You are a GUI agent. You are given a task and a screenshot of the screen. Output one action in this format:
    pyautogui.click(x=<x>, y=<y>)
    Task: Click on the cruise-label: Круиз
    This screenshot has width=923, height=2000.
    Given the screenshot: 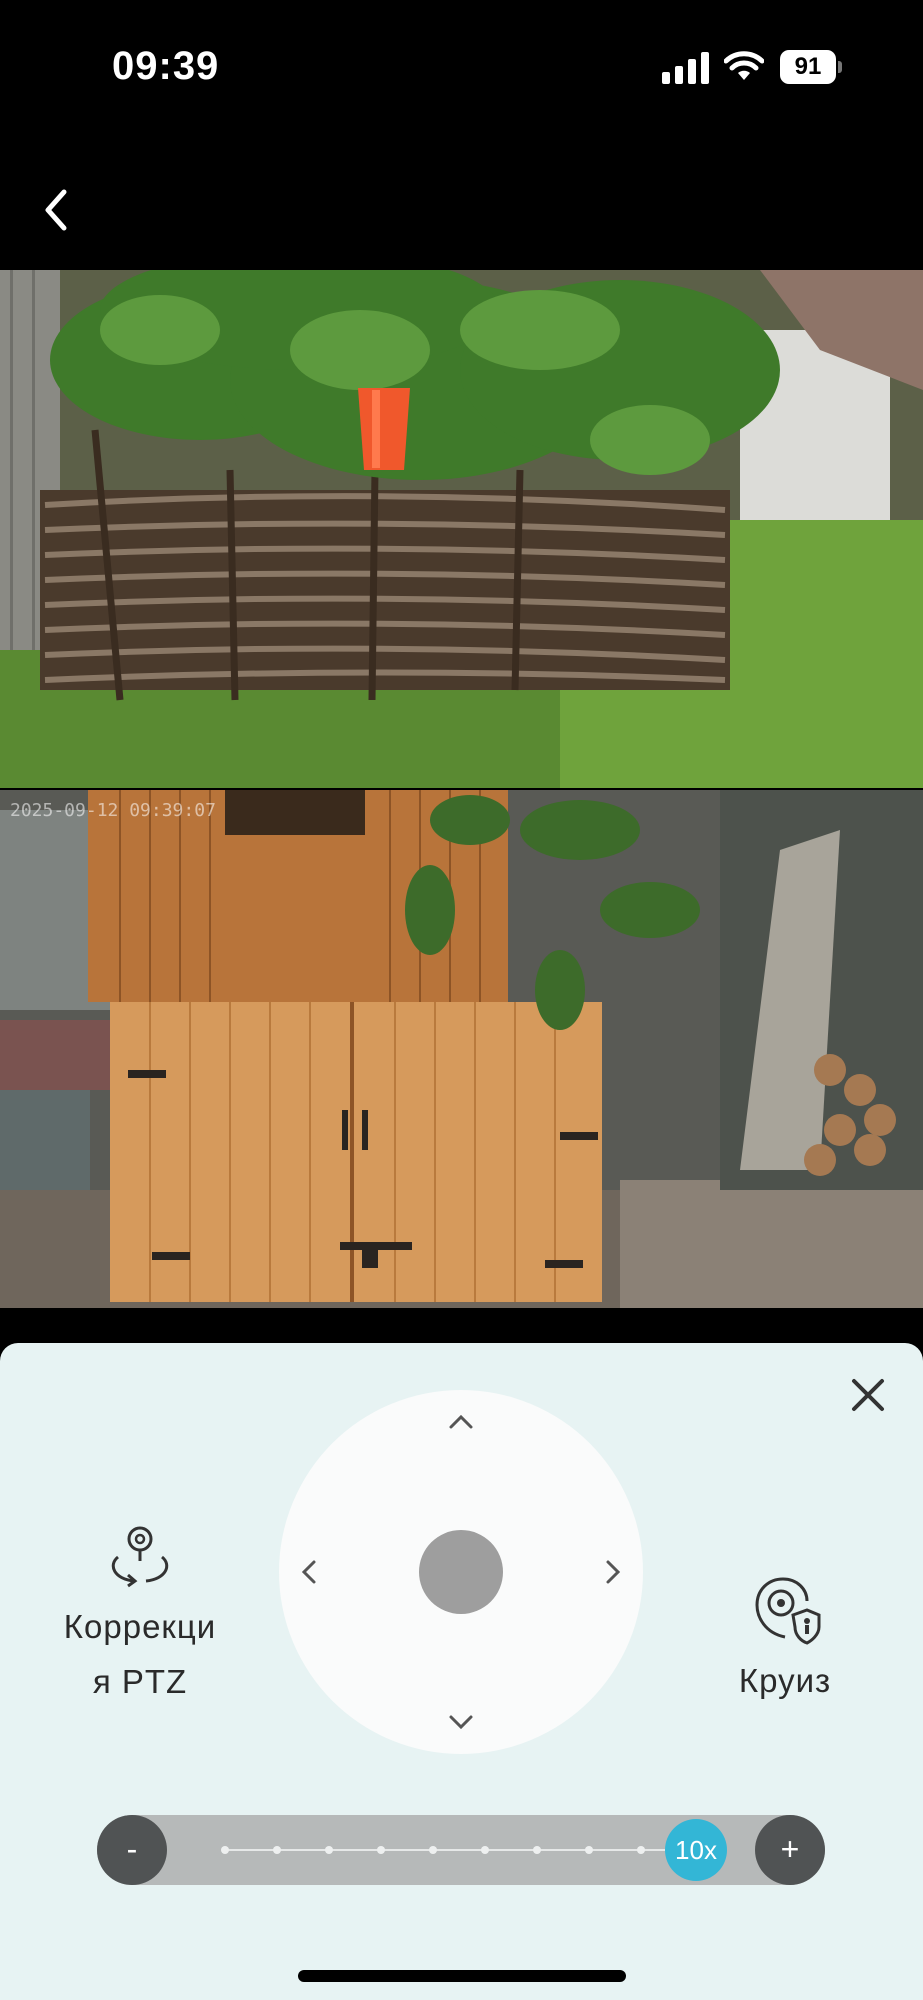 What is the action you would take?
    pyautogui.click(x=785, y=1680)
    